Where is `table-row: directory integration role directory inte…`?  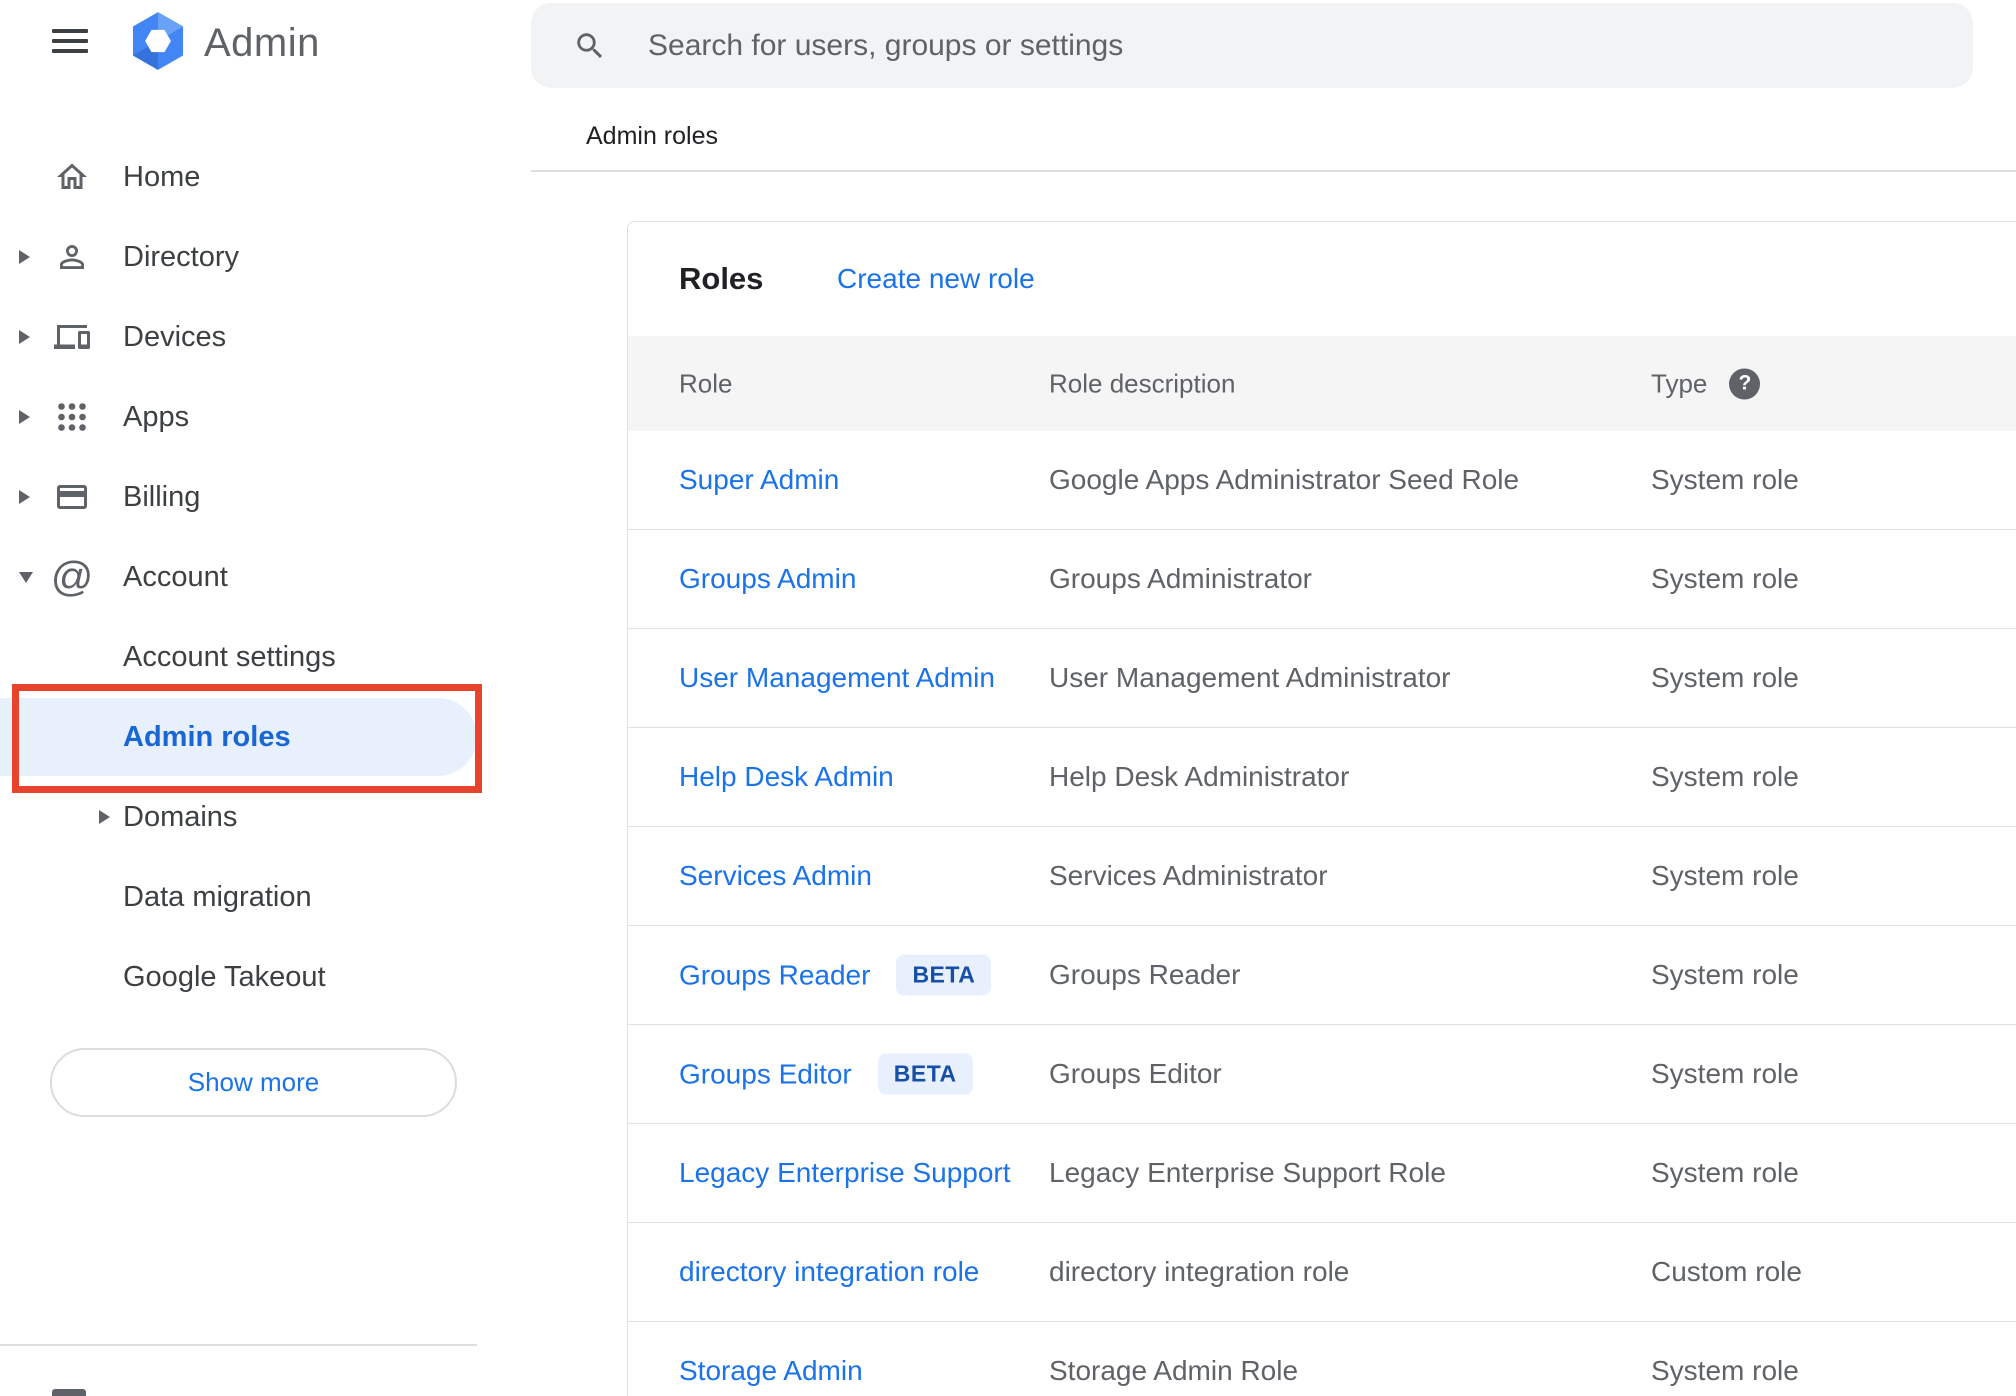
table-row: directory integration role directory inte… is located at coordinates (1322, 1272).